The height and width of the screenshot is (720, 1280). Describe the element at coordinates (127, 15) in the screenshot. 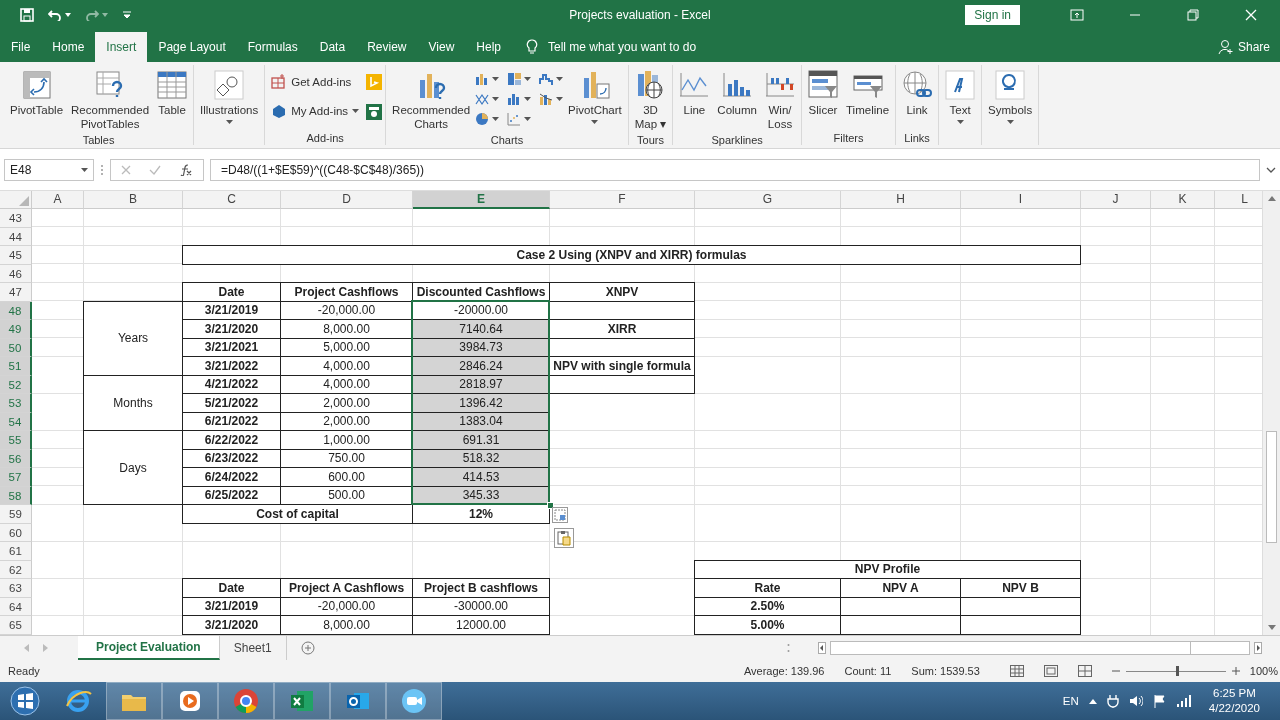

I see `customize-menu-icon` at that location.